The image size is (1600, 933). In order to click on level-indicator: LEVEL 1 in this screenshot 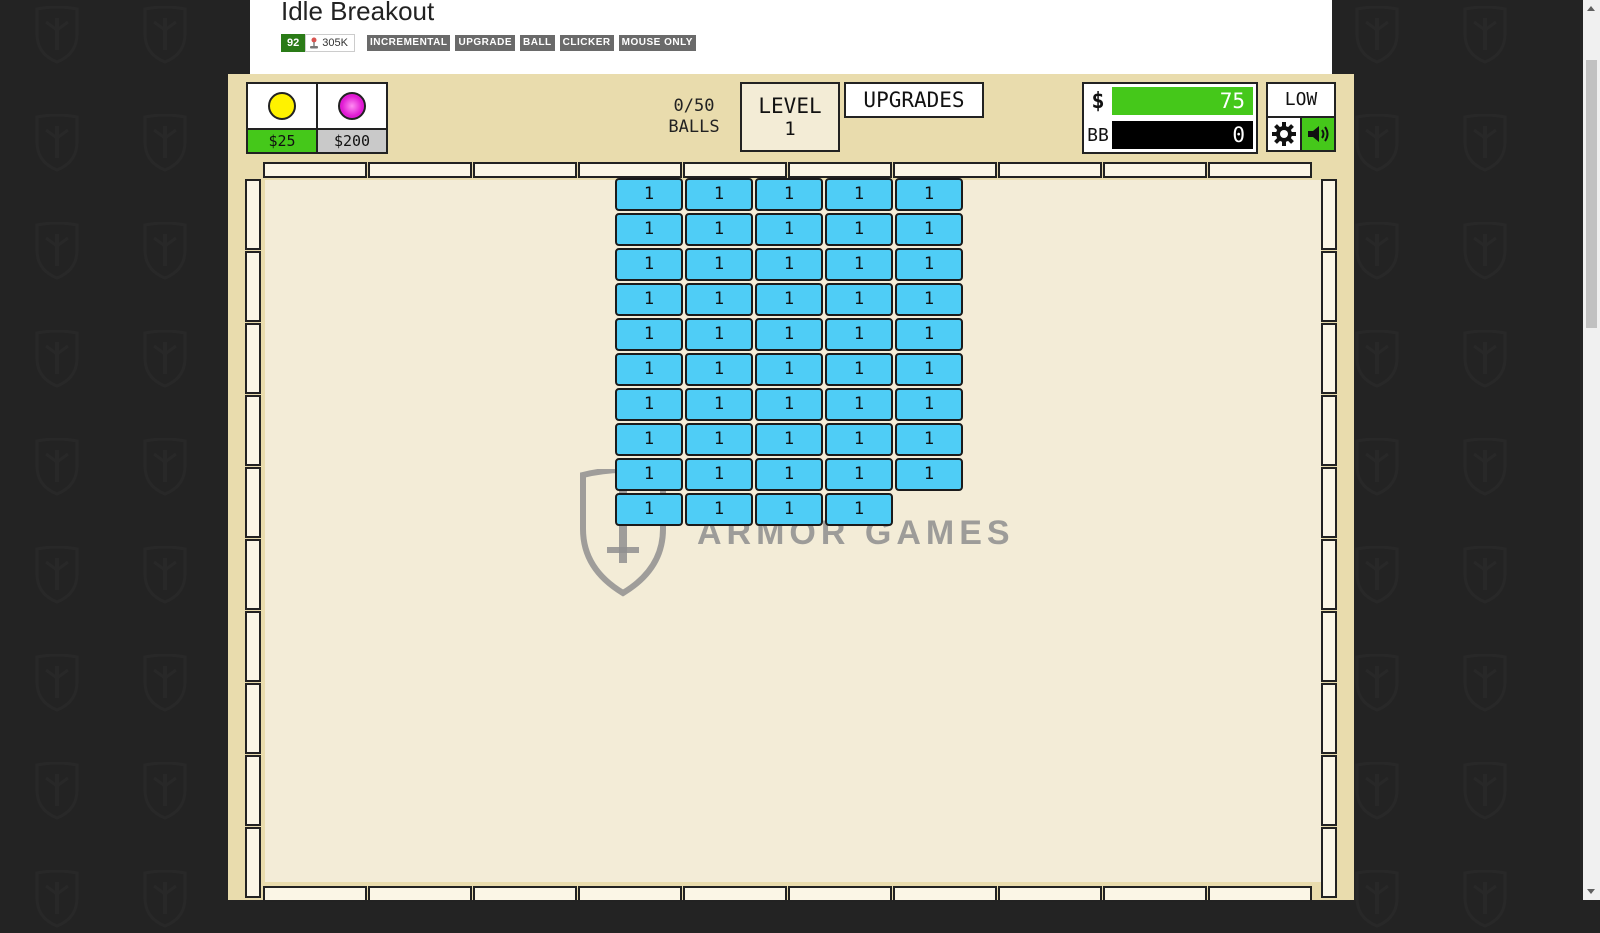, I will do `click(790, 117)`.